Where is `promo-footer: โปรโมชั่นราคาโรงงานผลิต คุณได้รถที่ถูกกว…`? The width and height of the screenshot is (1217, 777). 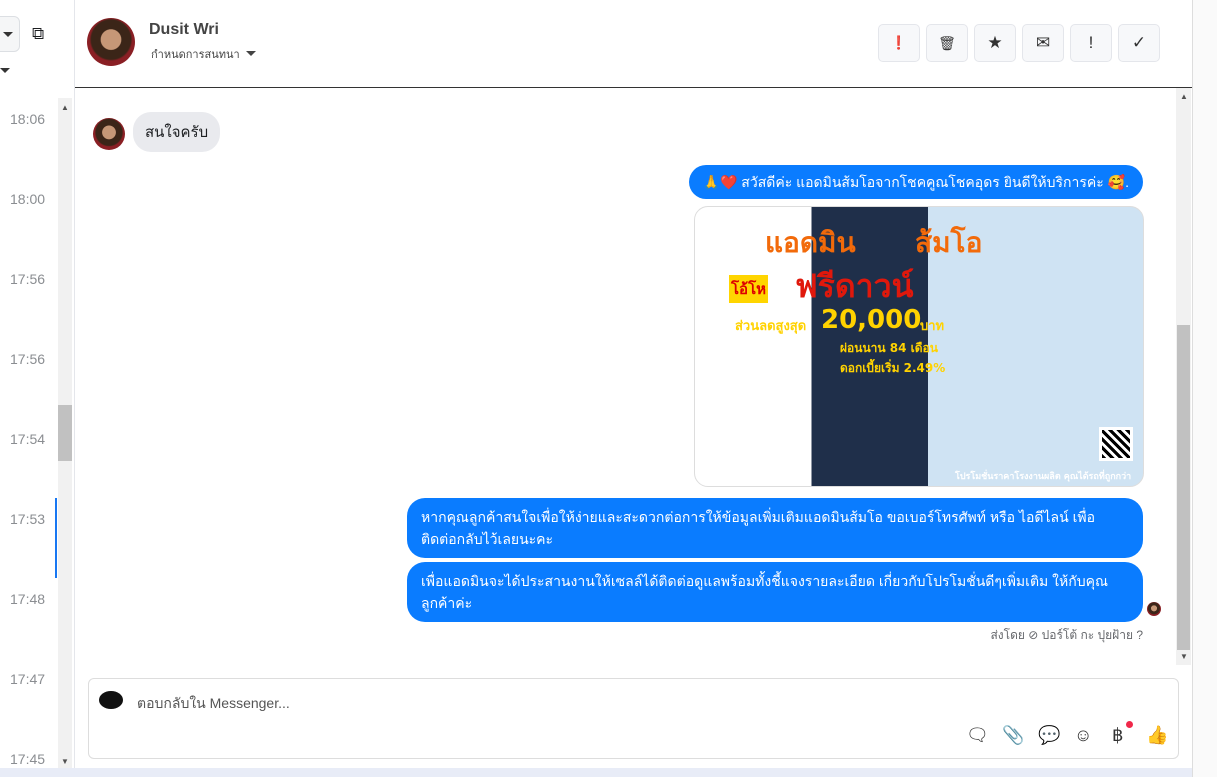 promo-footer: โปรโมชั่นราคาโรงงานผลิต คุณได้รถที่ถูกกว… is located at coordinates (1043, 477).